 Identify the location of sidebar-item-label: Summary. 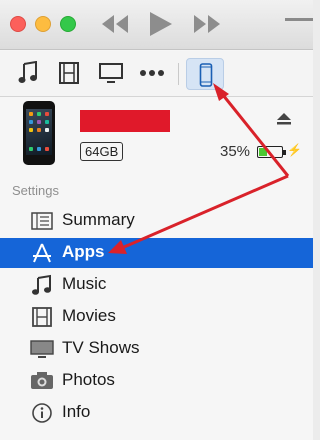
(98, 219).